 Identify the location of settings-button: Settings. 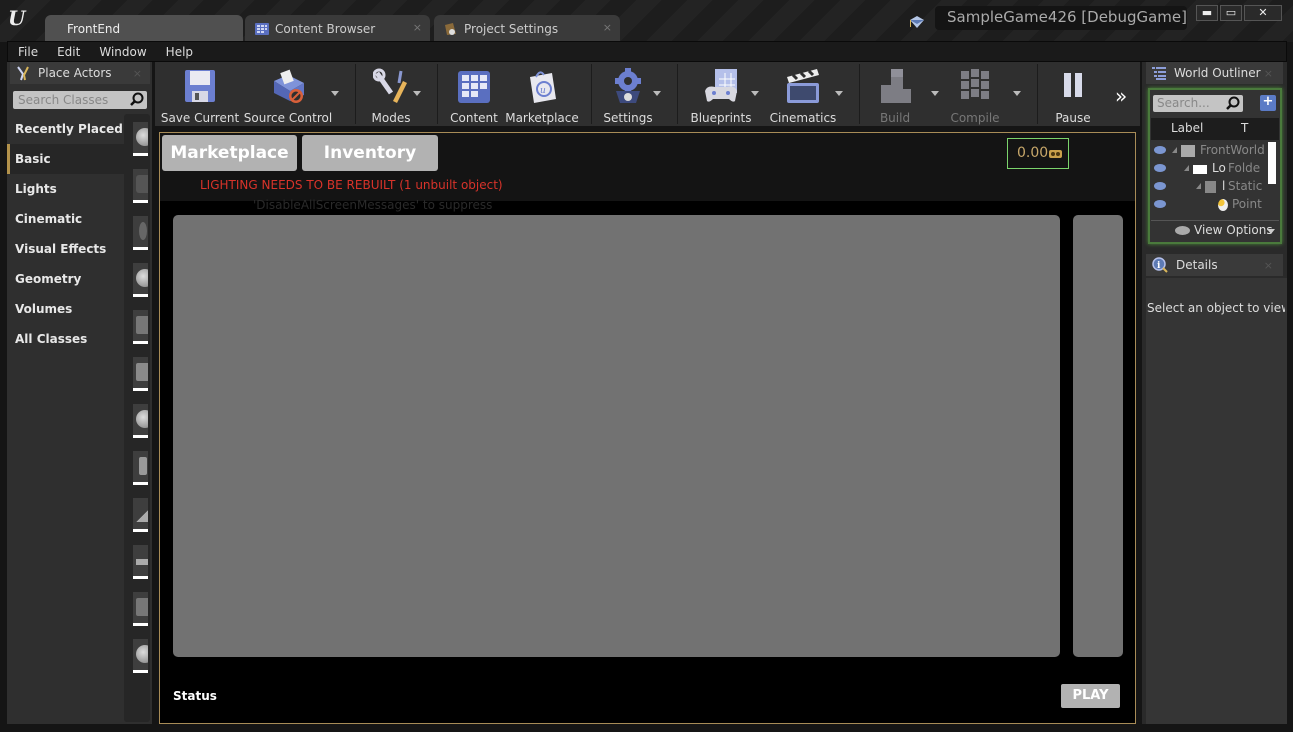
(628, 93).